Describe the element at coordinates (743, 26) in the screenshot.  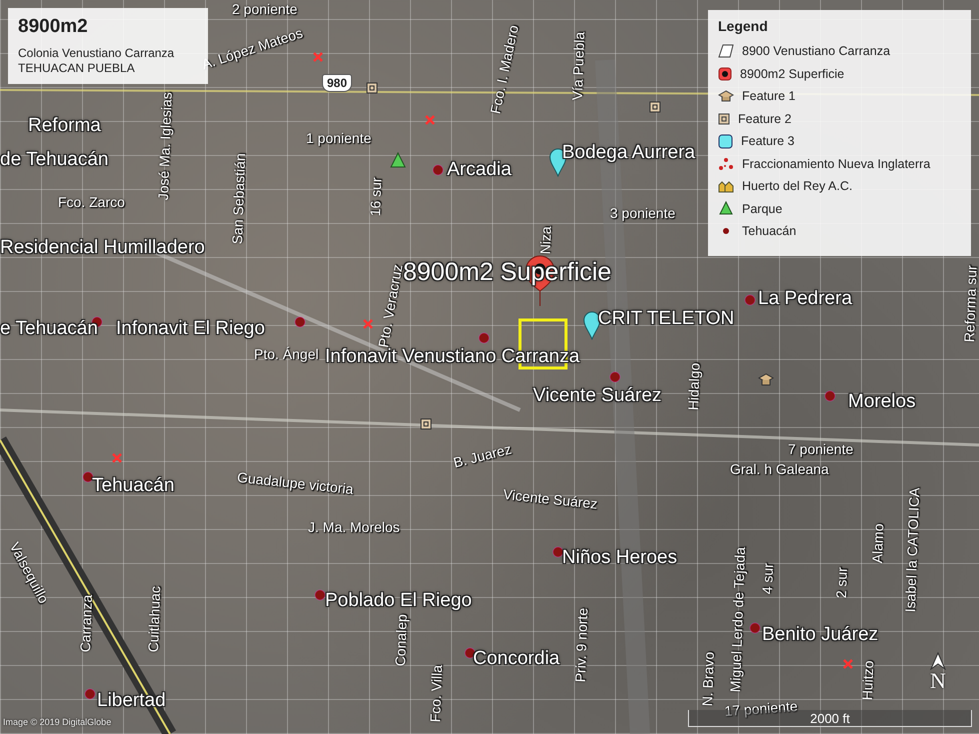
I see `legend-title: Legend` at that location.